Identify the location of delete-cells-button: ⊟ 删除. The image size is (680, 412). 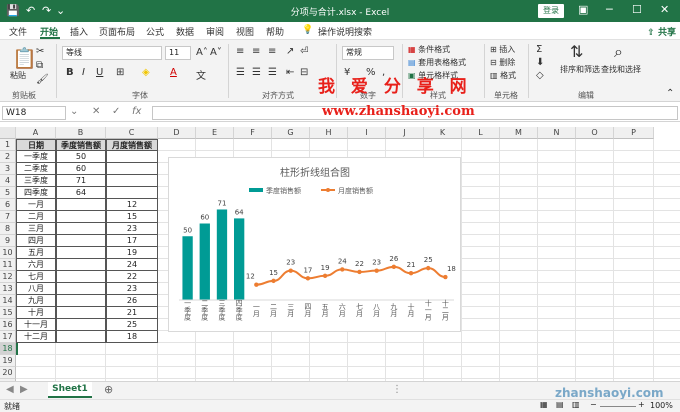
(502, 62).